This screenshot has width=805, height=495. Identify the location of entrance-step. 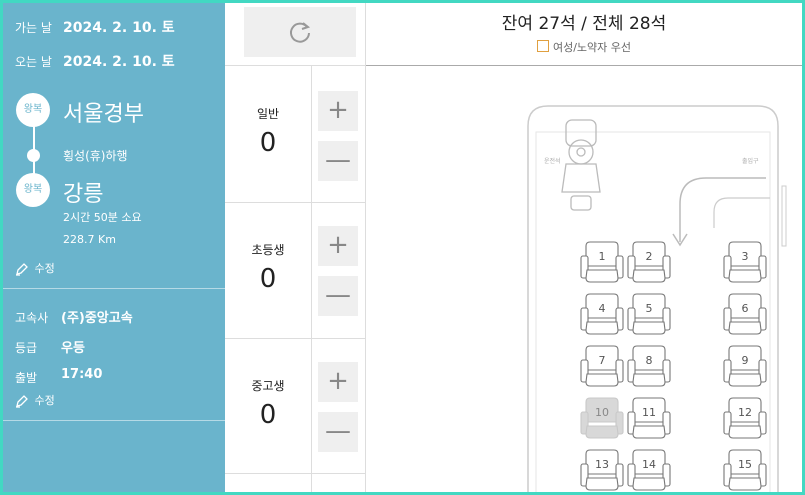
(741, 212).